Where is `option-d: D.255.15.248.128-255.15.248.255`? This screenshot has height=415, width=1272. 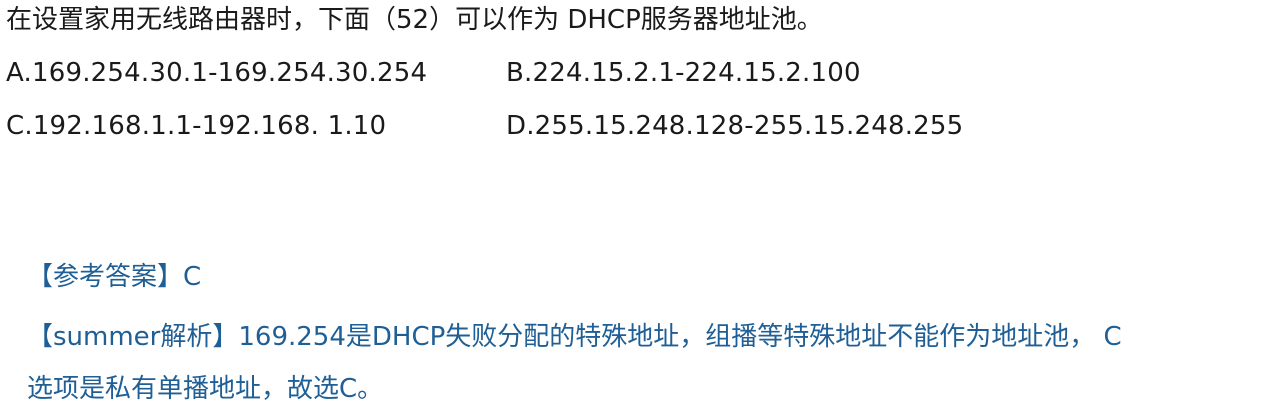 option-d: D.255.15.248.128-255.15.248.255 is located at coordinates (735, 126).